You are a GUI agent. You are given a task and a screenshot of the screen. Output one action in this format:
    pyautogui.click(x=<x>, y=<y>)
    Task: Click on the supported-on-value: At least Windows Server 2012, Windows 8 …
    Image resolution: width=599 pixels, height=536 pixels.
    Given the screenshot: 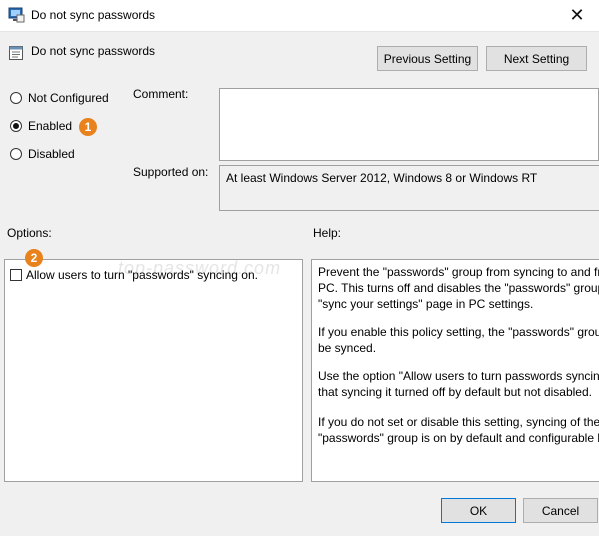 What is the action you would take?
    pyautogui.click(x=409, y=188)
    